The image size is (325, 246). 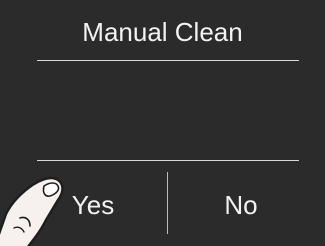 I want to click on yes-button-label: Yes, so click(x=93, y=204).